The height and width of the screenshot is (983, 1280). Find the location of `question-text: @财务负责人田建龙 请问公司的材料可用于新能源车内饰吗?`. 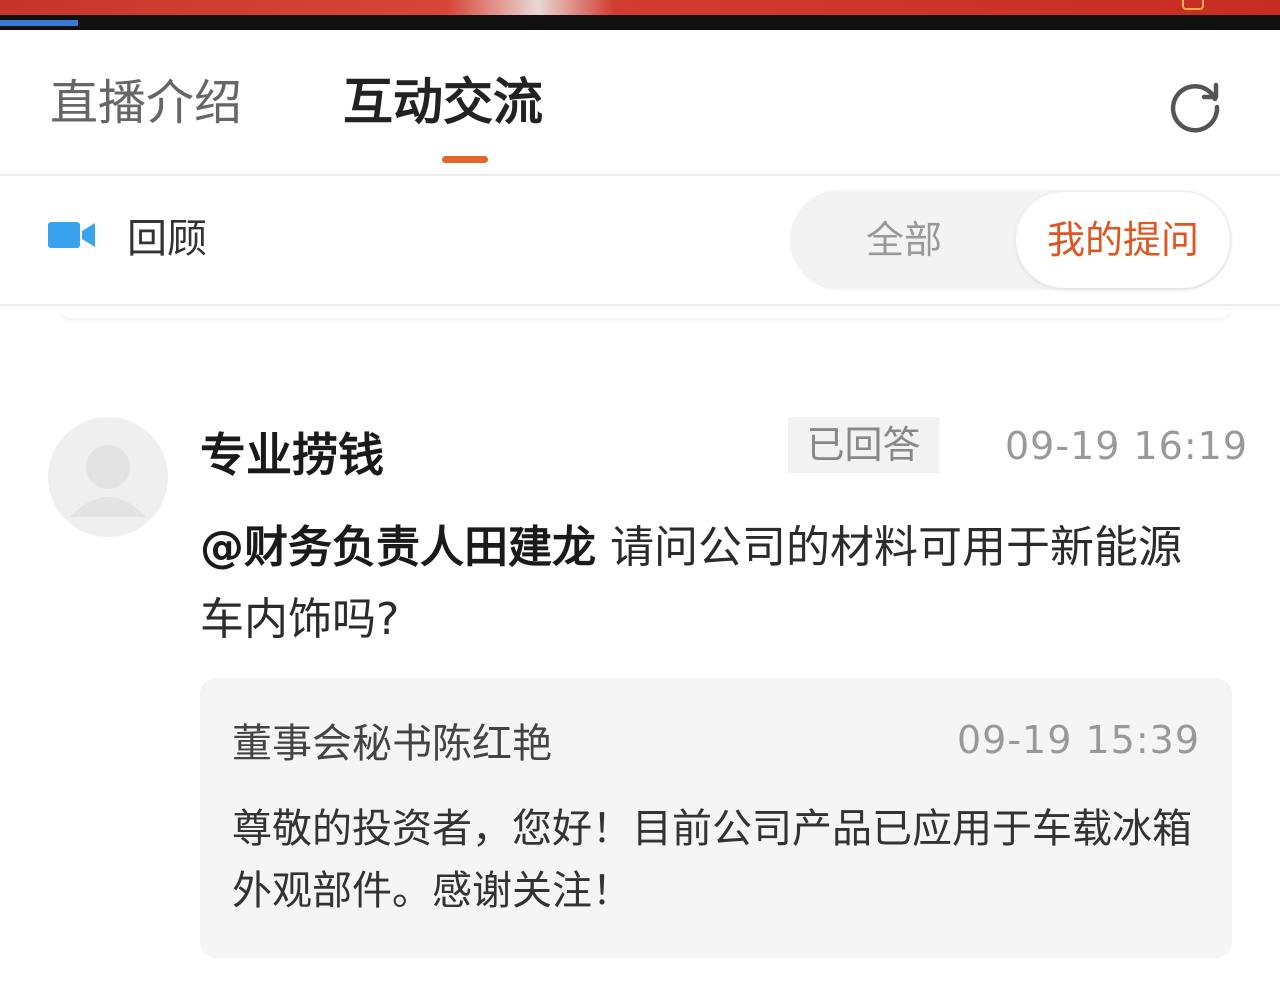

question-text: @财务负责人田建龙 请问公司的材料可用于新能源车内饰吗? is located at coordinates (705, 584).